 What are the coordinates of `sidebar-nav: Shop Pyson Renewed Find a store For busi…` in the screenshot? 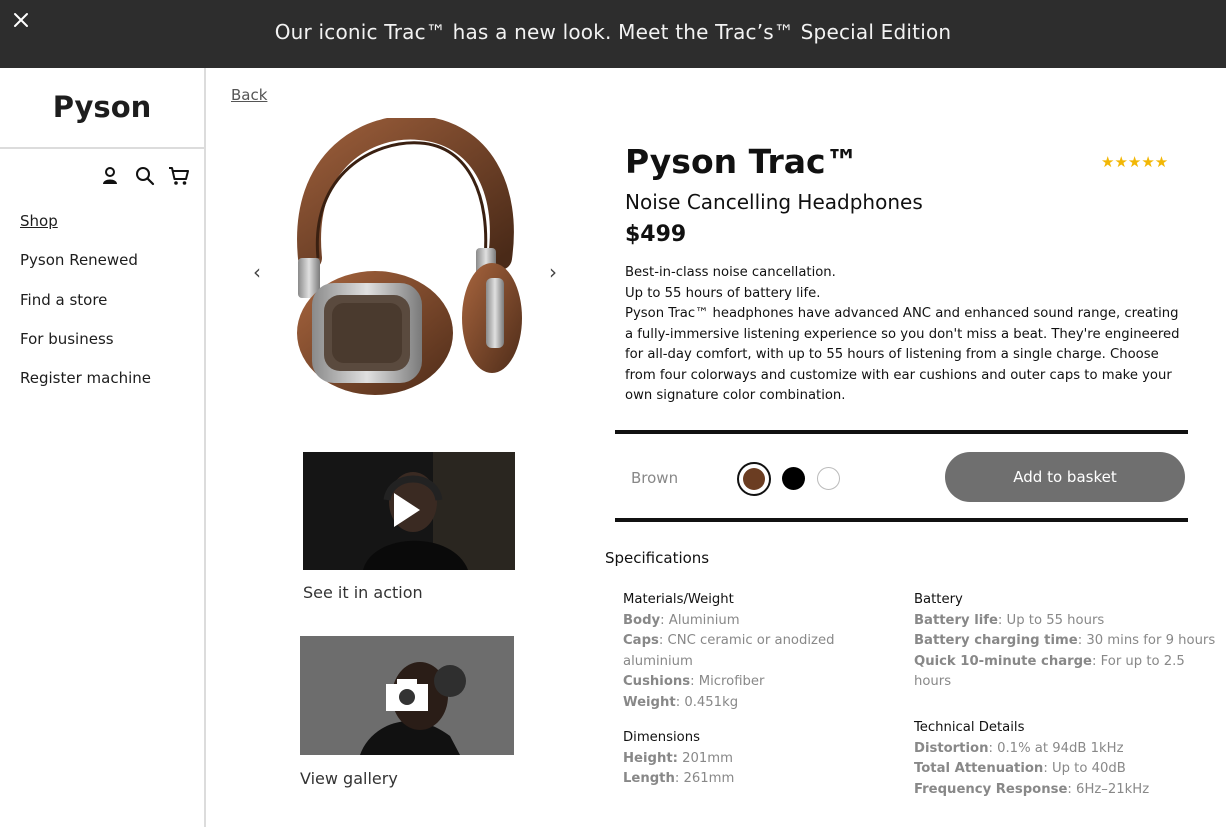 It's located at (85, 310).